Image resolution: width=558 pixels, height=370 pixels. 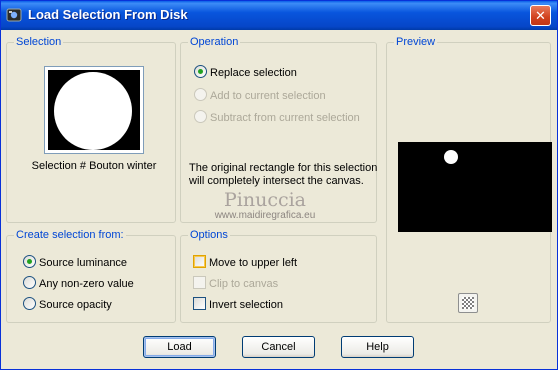 I want to click on selection-thumbnail-image, so click(x=94, y=110).